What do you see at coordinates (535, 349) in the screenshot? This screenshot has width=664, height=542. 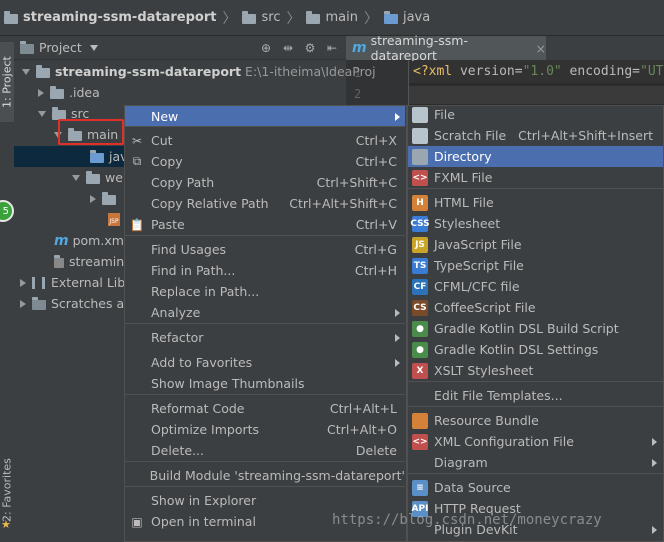 I see `submenu-item-gradle-kotlin-dsl-settings: ● Gradle Kotlin DSL Settings` at bounding box center [535, 349].